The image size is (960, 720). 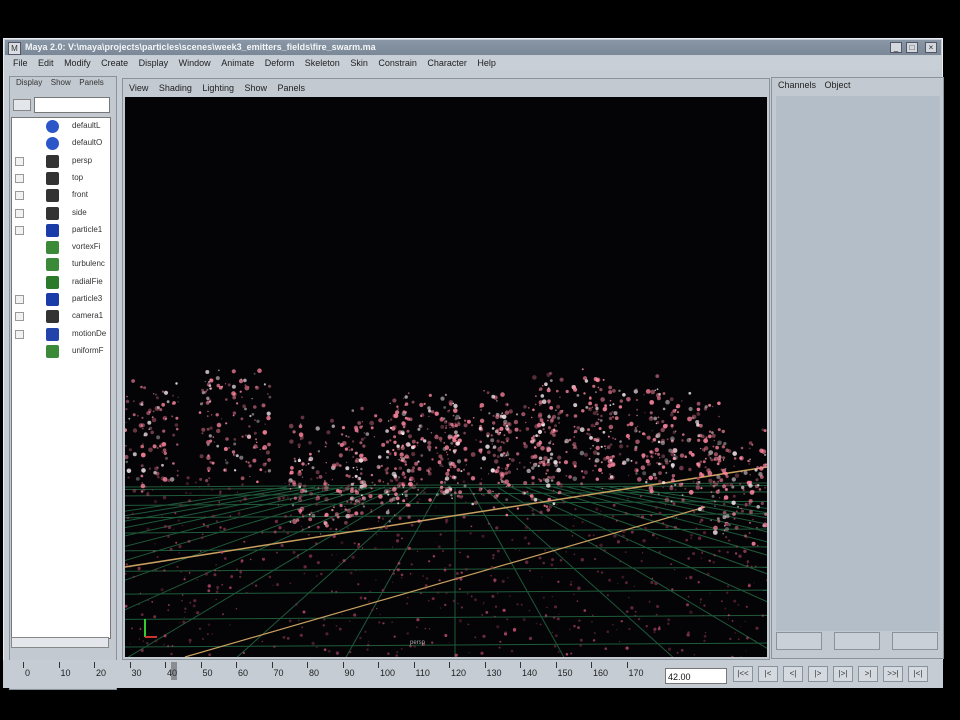 I want to click on outliner-item: motionDe, so click(x=62, y=334).